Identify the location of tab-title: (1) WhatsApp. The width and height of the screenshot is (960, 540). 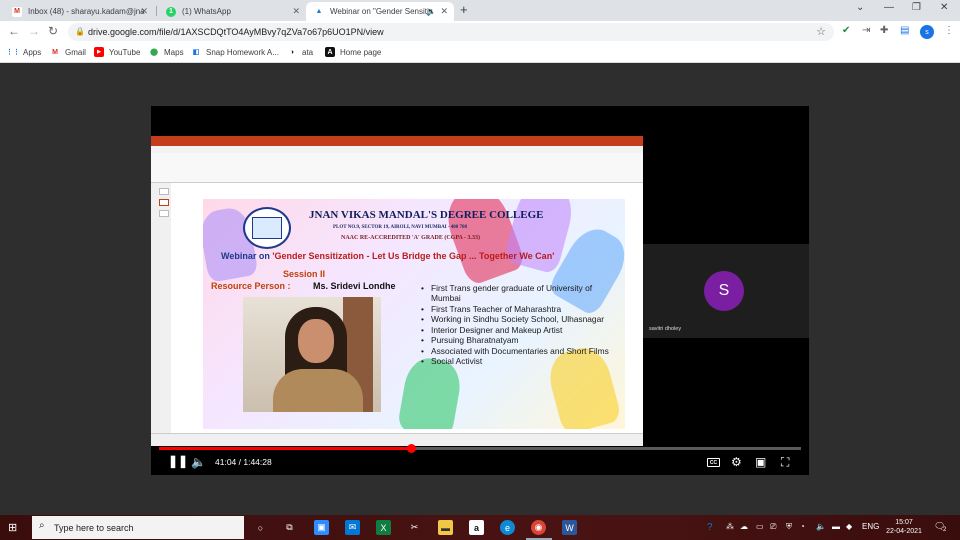
(206, 11).